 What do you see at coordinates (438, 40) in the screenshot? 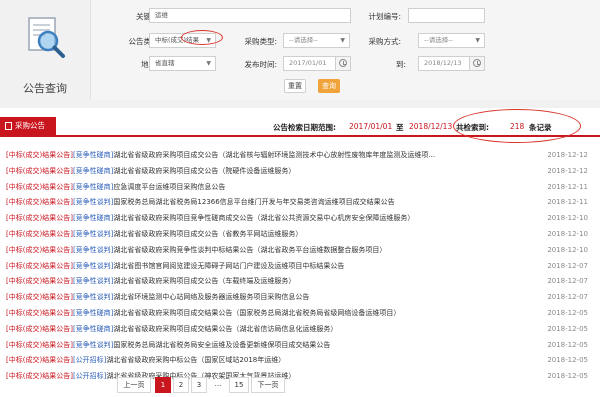
I see `purchase-method-value: --请选择--` at bounding box center [438, 40].